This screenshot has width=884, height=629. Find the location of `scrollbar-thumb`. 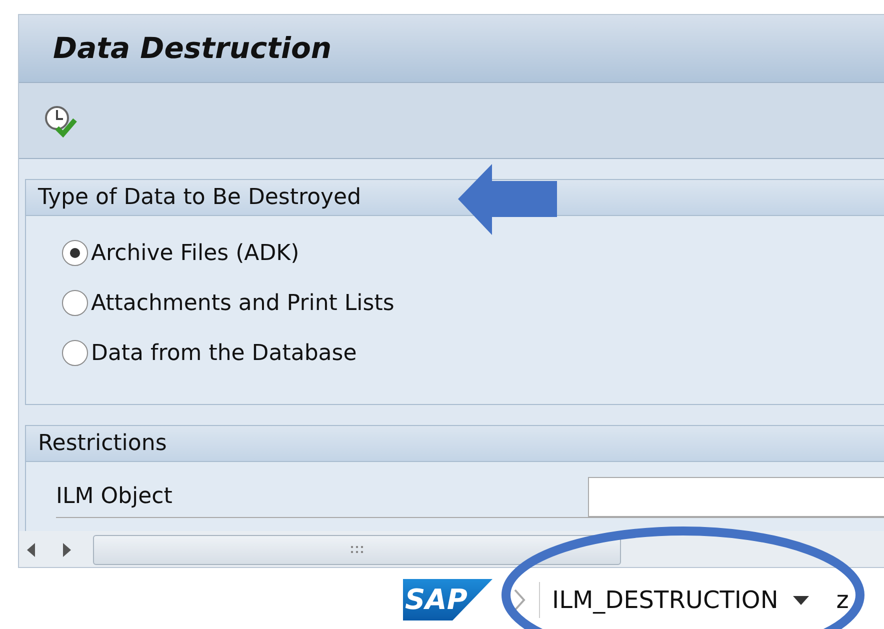

scrollbar-thumb is located at coordinates (357, 550).